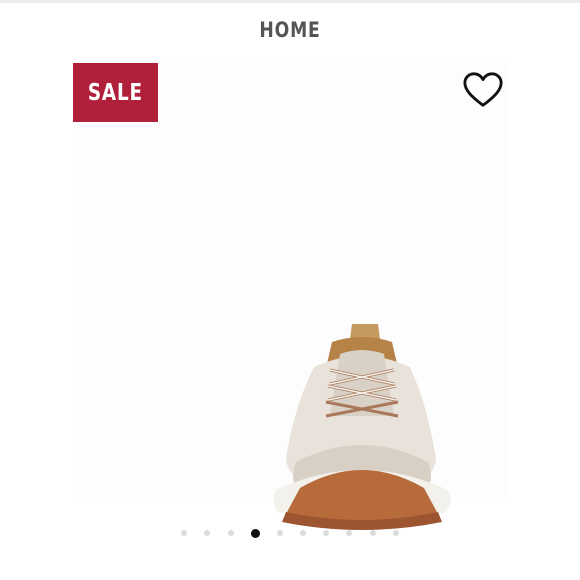  What do you see at coordinates (255, 533) in the screenshot?
I see `carousel-dot-active` at bounding box center [255, 533].